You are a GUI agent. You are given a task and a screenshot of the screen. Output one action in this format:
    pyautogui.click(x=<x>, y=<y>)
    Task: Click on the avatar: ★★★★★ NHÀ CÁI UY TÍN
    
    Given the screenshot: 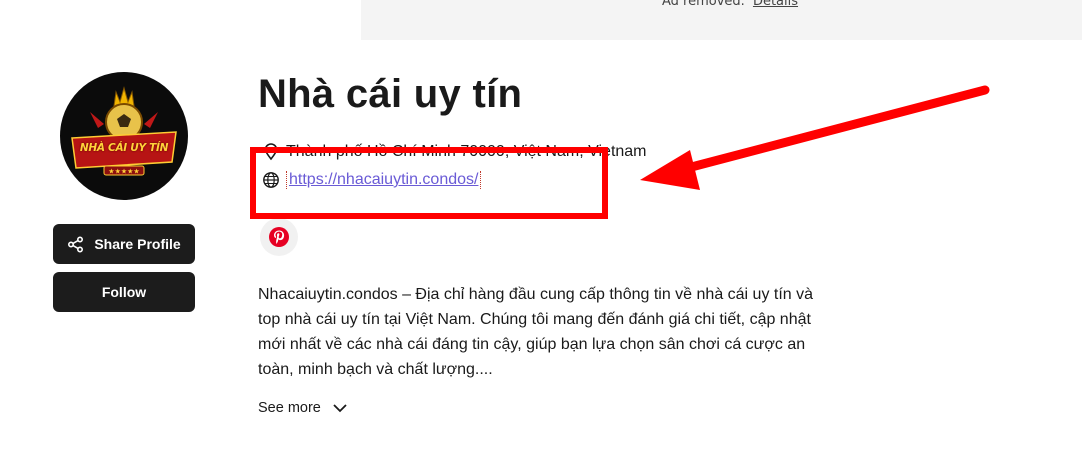 What is the action you would take?
    pyautogui.click(x=124, y=136)
    